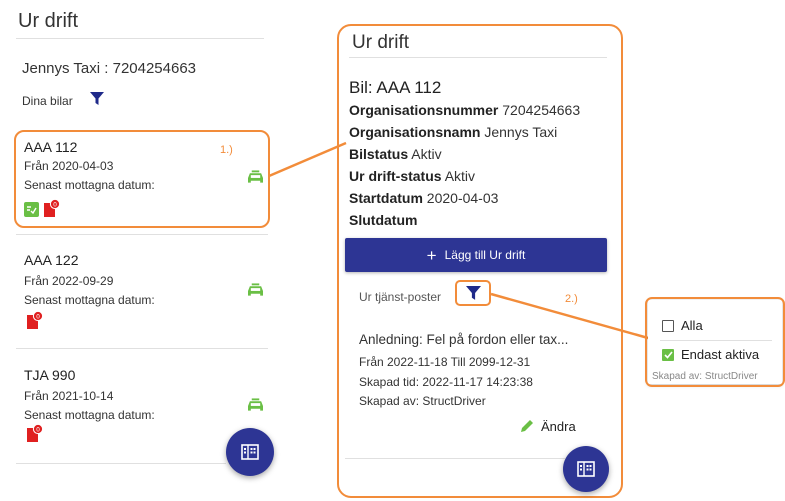 The width and height of the screenshot is (785, 501). What do you see at coordinates (379, 154) in the screenshot?
I see `field-label: Bilstatus` at bounding box center [379, 154].